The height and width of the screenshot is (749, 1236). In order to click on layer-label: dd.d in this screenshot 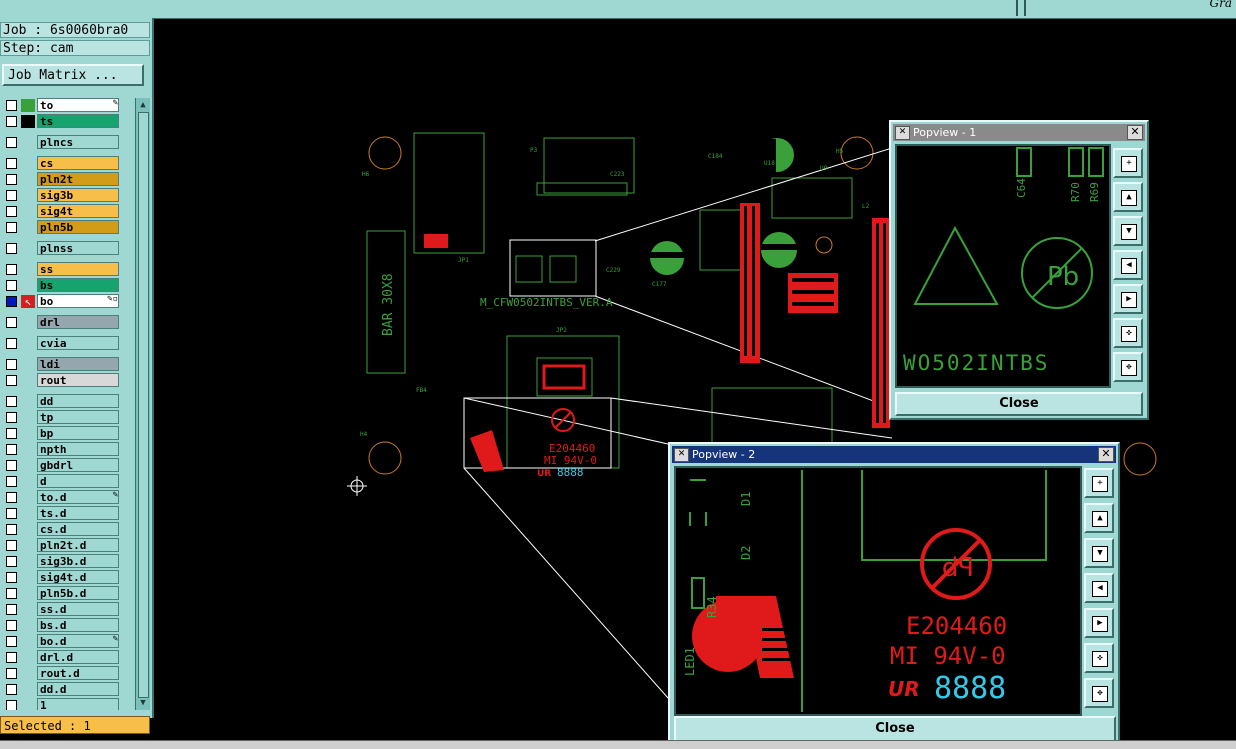, I will do `click(78, 689)`.